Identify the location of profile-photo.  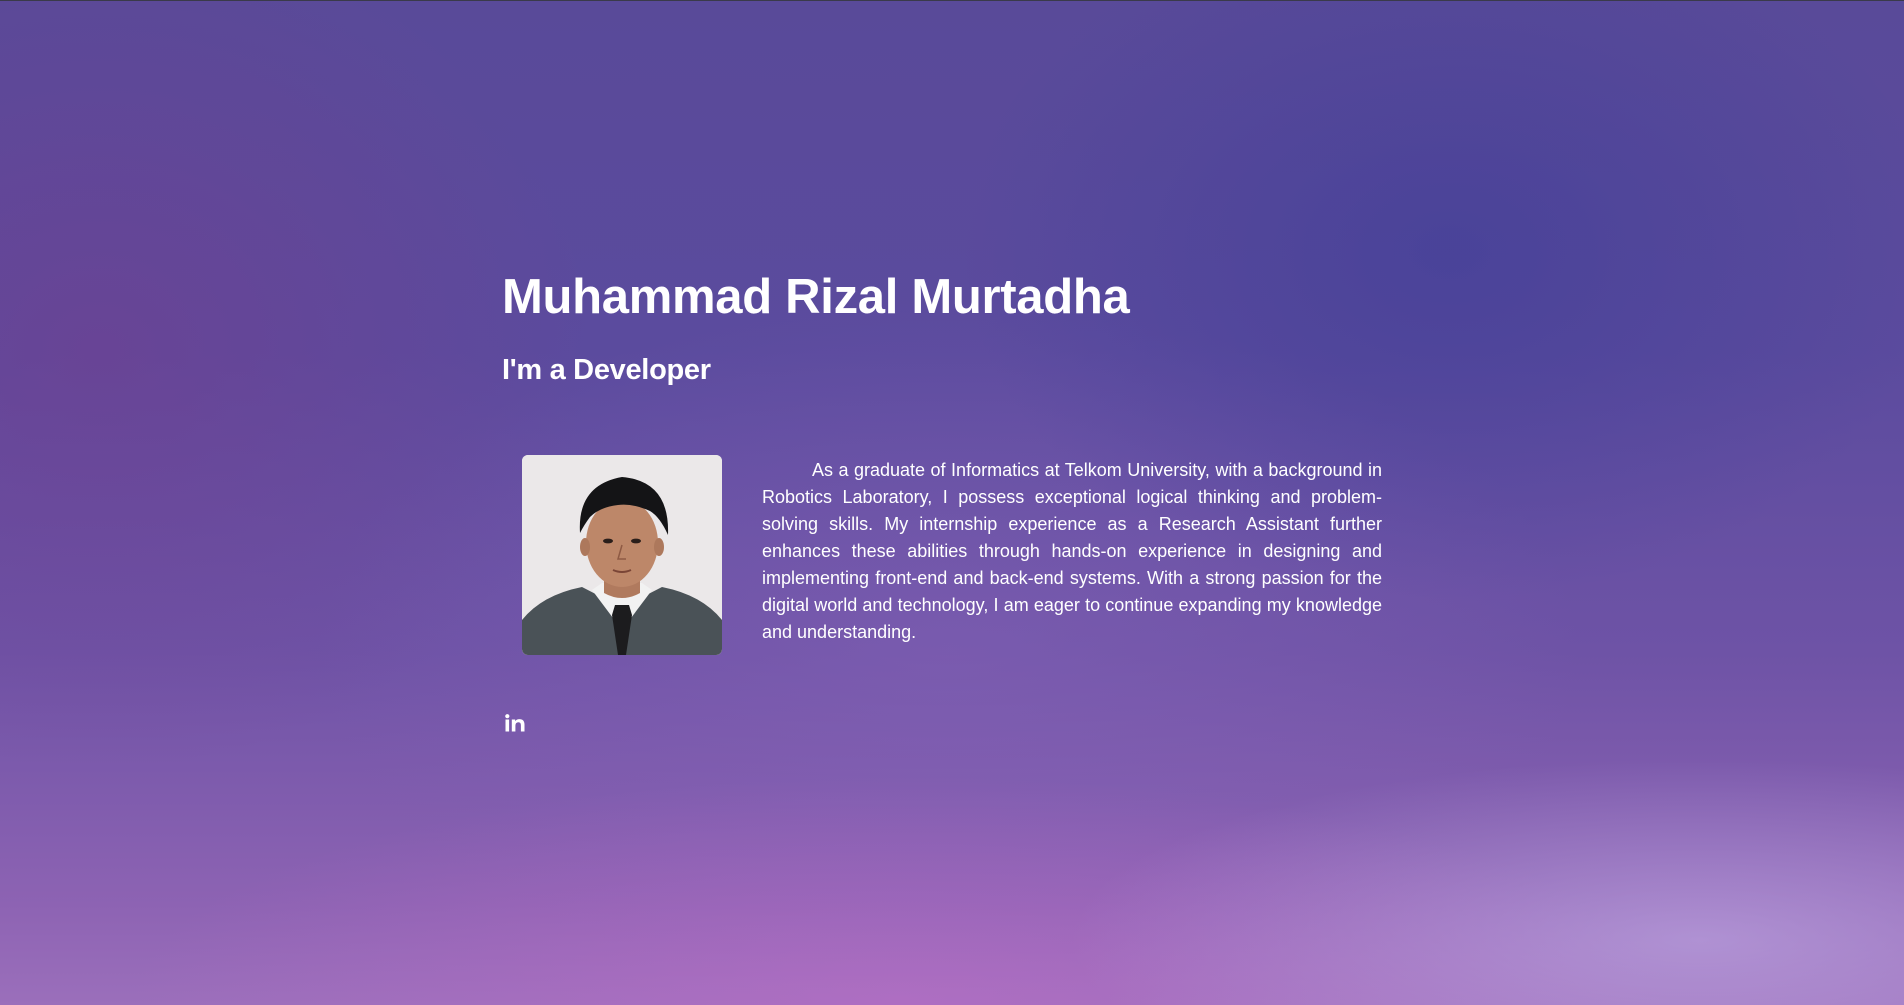
(622, 555).